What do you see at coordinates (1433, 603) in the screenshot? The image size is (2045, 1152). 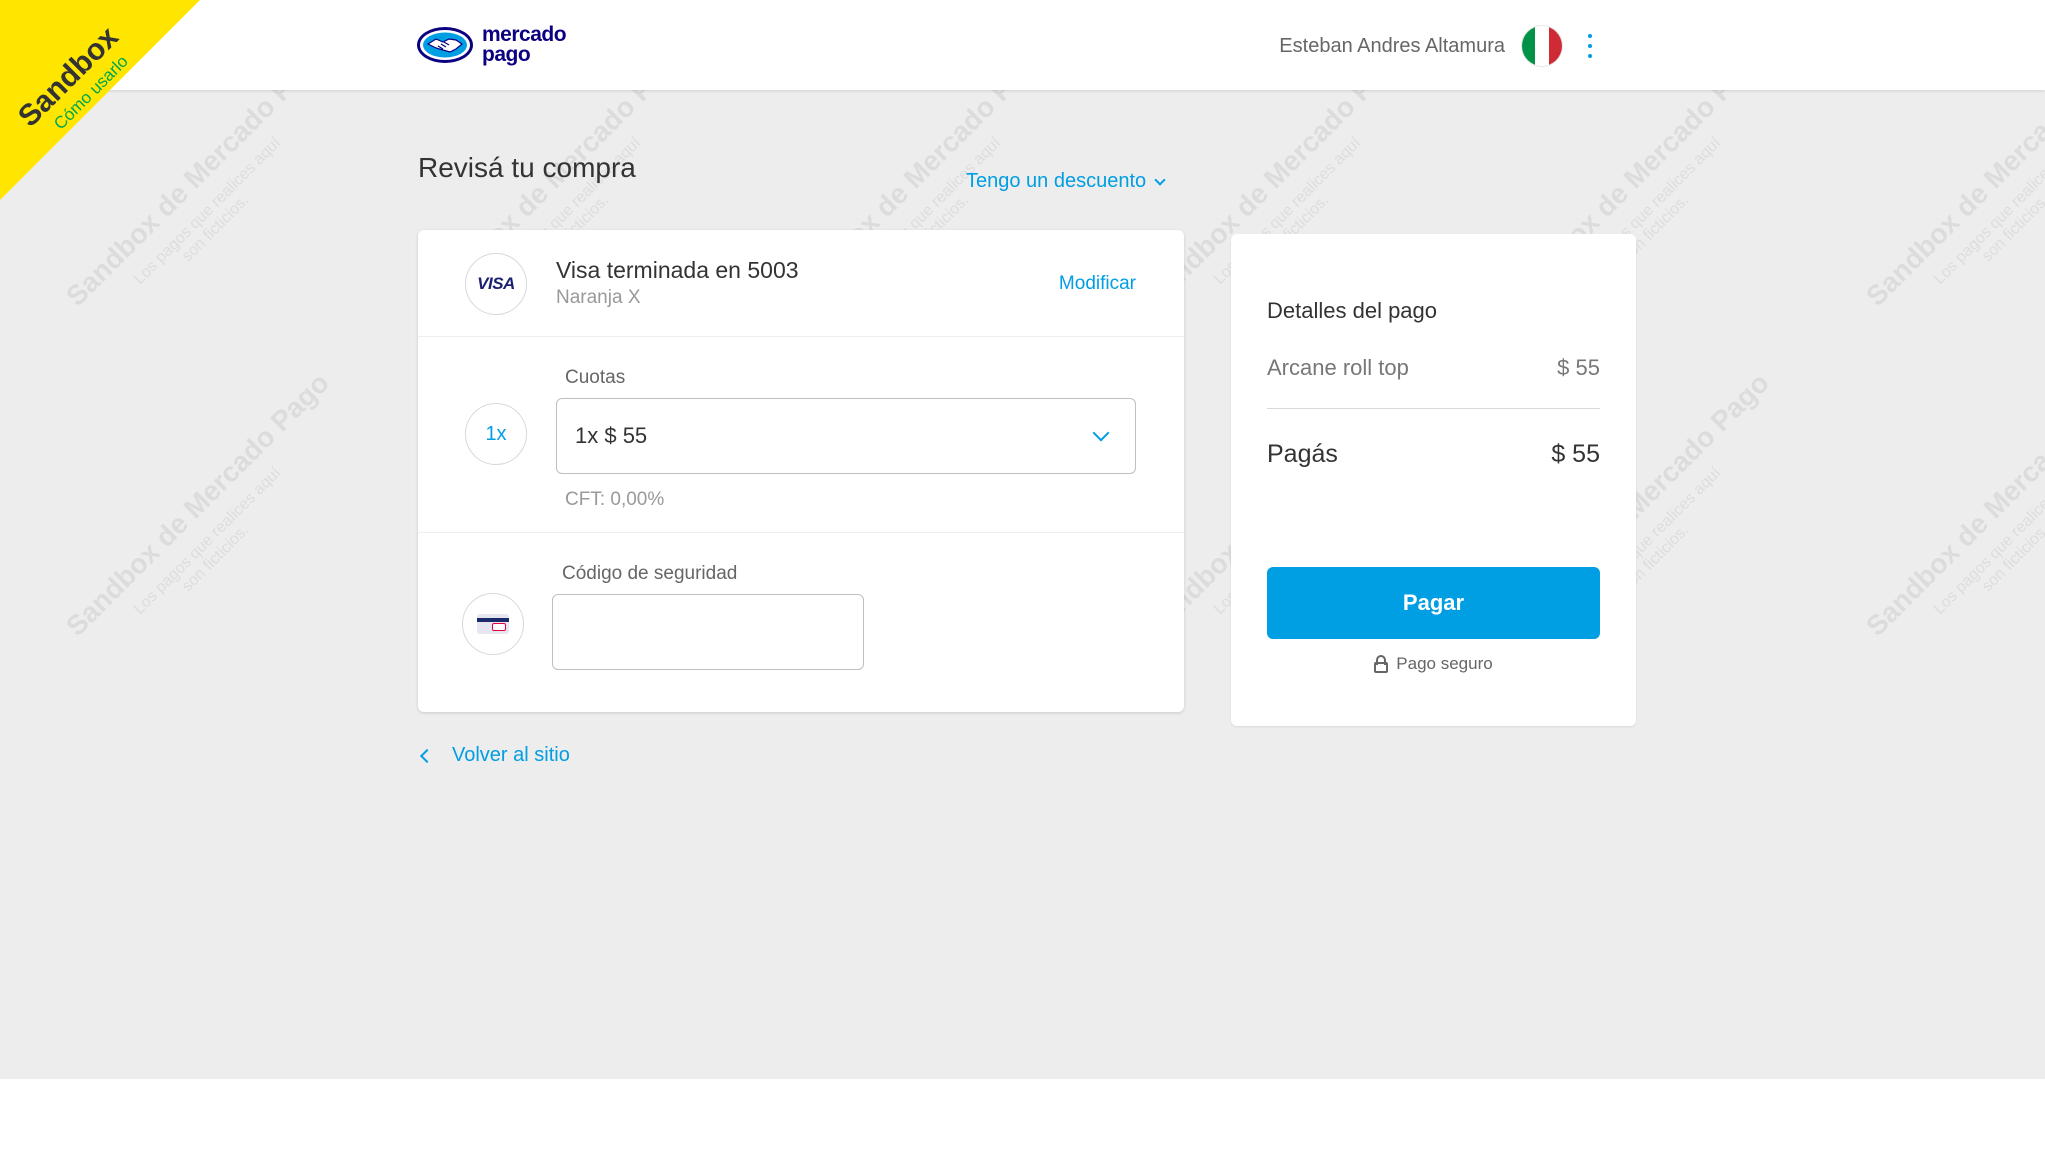 I see `pay-button: Pagar` at bounding box center [1433, 603].